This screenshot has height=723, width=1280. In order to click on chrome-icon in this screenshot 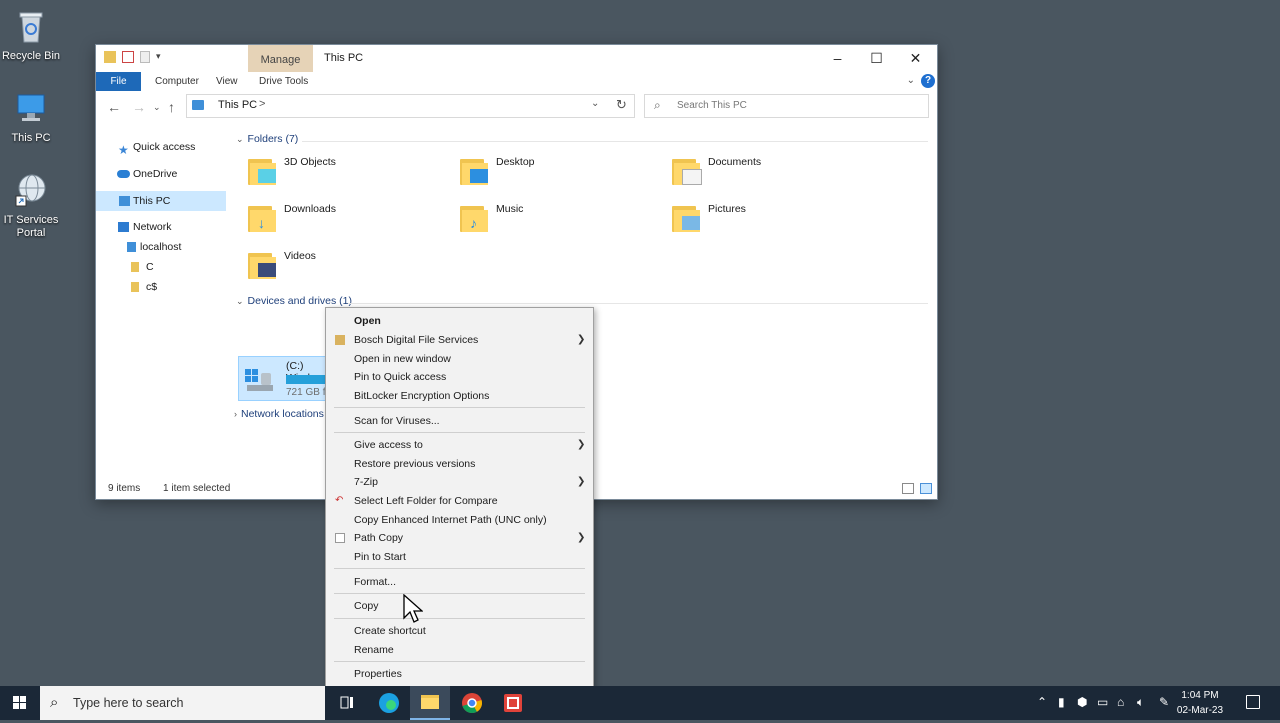, I will do `click(472, 703)`.